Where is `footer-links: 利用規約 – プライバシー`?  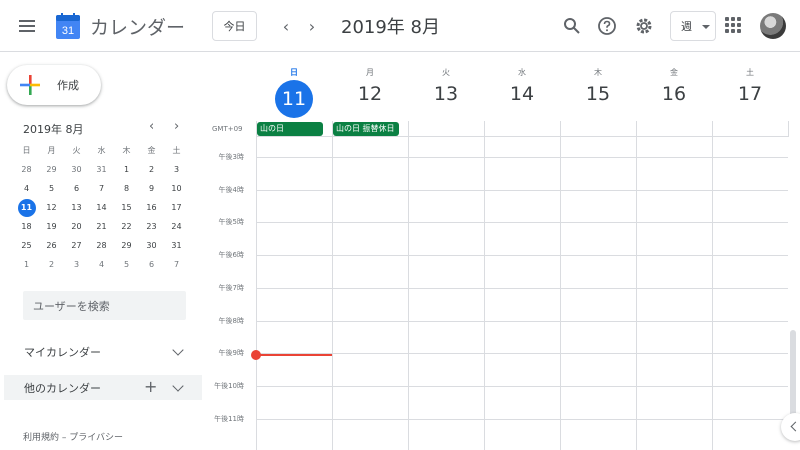 footer-links: 利用規約 – プライバシー is located at coordinates (73, 436).